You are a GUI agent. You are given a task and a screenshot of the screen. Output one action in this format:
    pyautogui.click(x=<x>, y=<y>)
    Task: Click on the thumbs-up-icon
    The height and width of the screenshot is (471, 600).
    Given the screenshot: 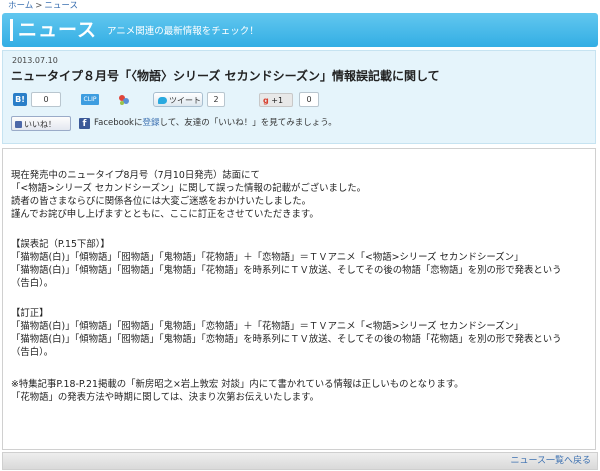 What is the action you would take?
    pyautogui.click(x=18, y=124)
    